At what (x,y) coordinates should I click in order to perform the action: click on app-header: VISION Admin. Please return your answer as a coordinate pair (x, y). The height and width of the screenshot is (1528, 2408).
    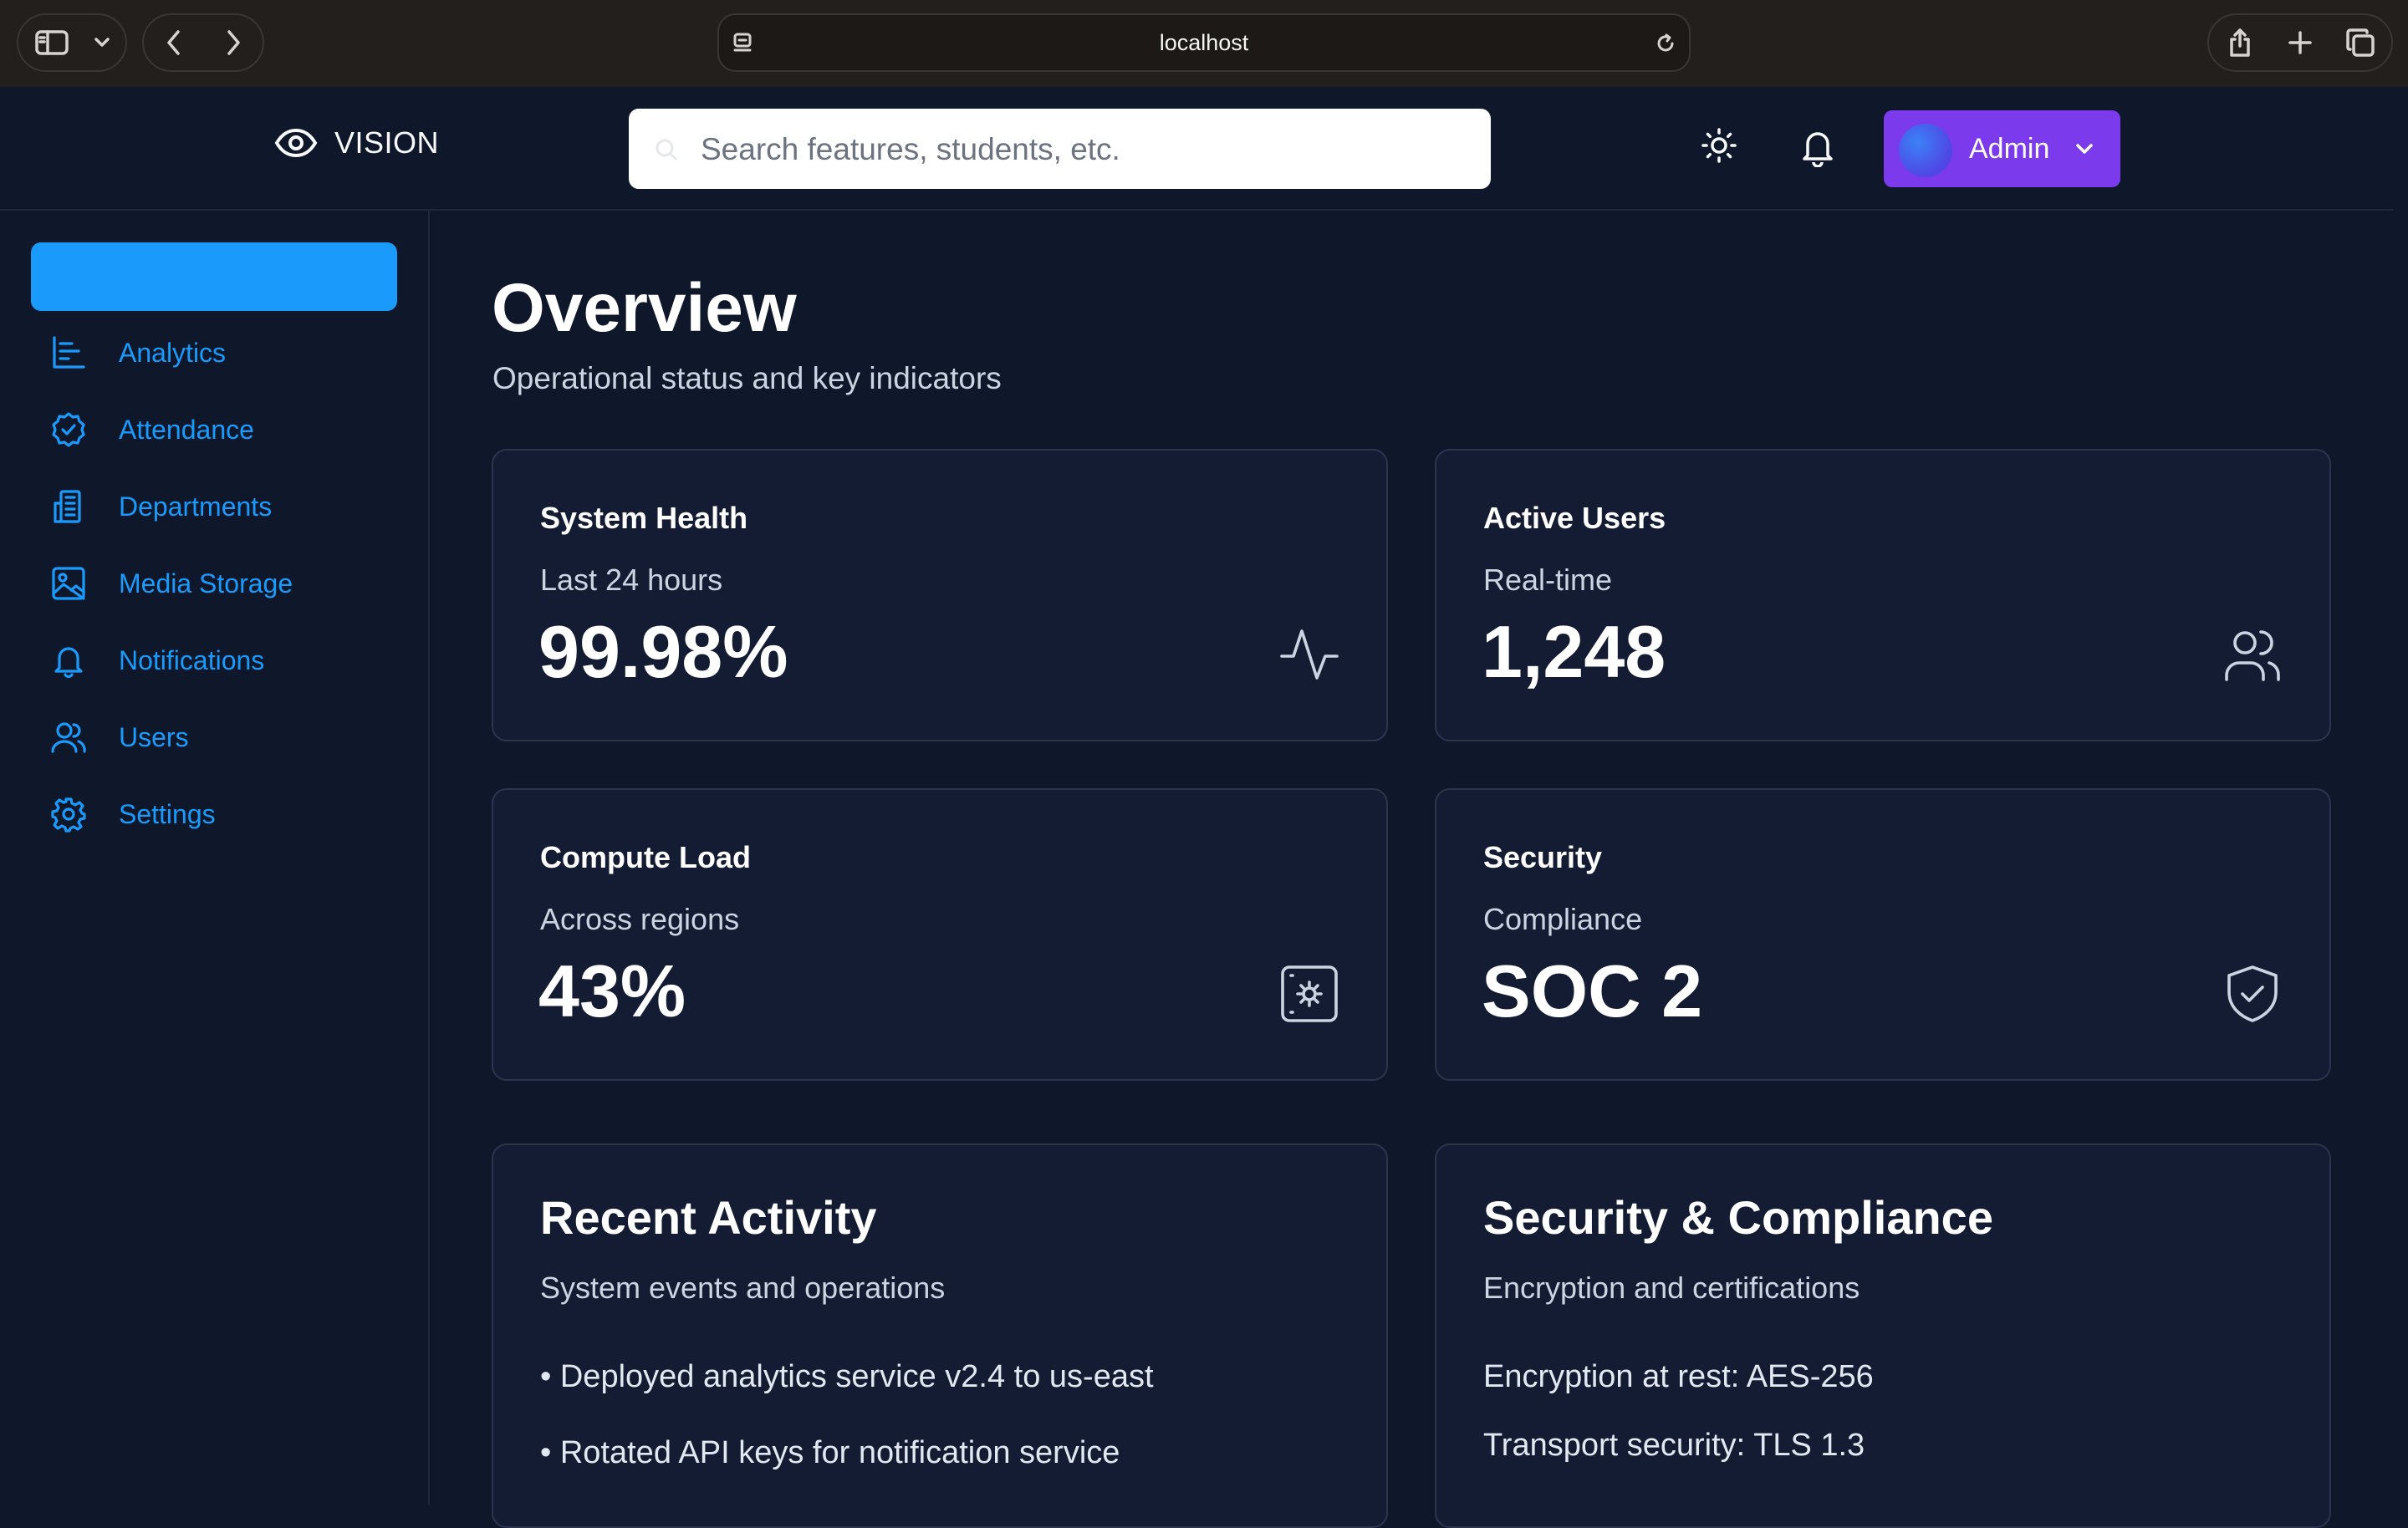
    Looking at the image, I should click on (1196, 149).